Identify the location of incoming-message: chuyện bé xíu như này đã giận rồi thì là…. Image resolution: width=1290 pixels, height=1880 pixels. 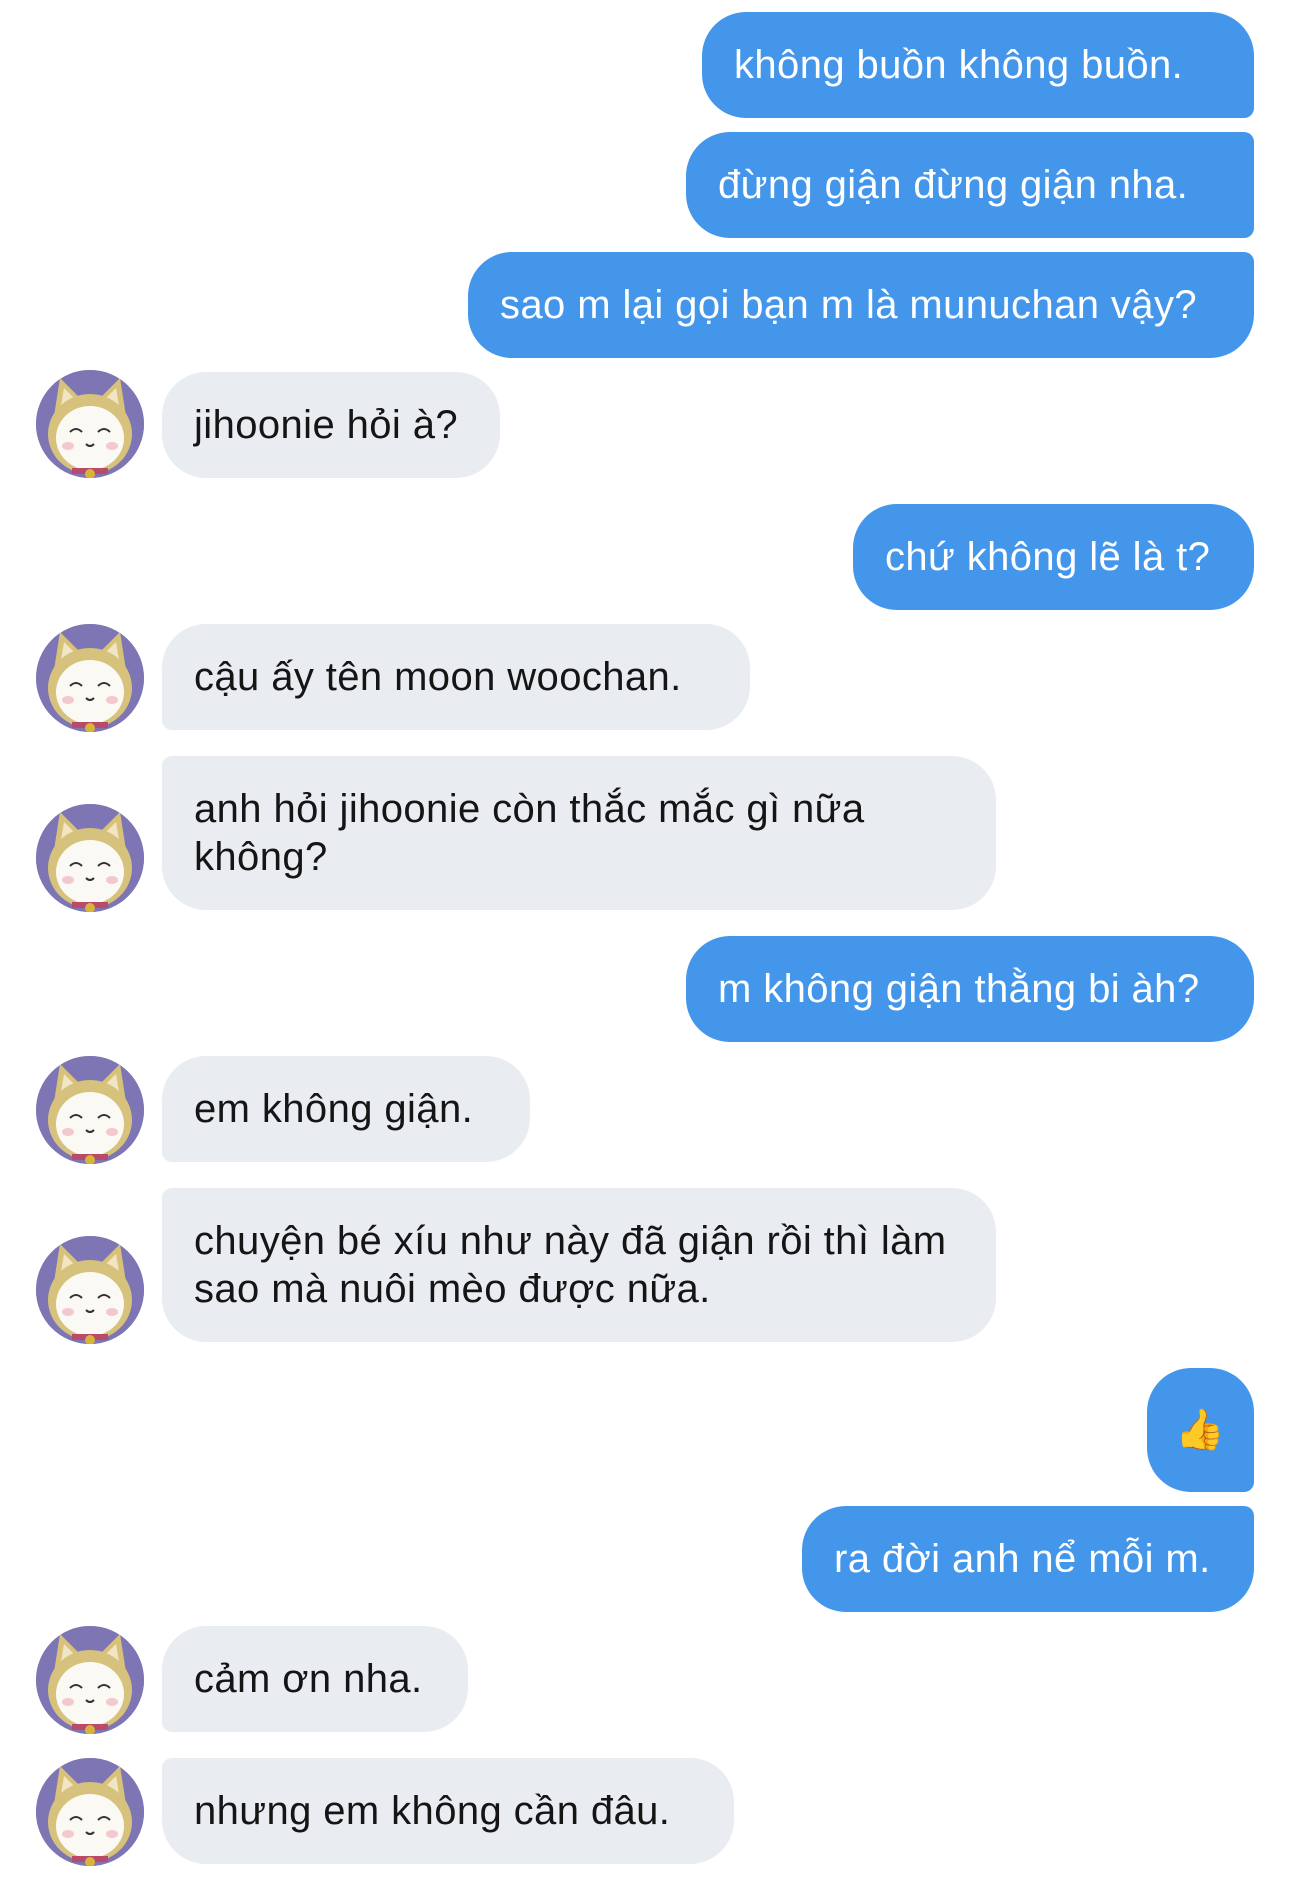
(579, 1265).